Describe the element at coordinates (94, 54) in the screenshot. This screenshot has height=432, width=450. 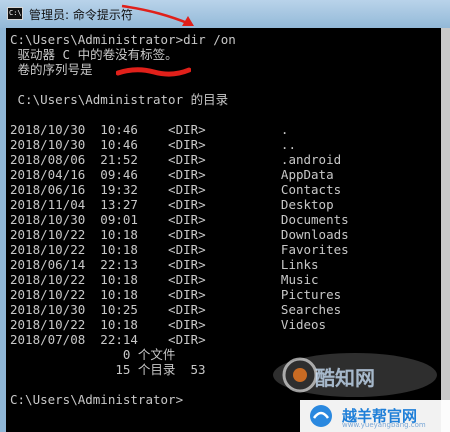
I see `console-line: 驱动器 C 中的卷没有标签。` at that location.